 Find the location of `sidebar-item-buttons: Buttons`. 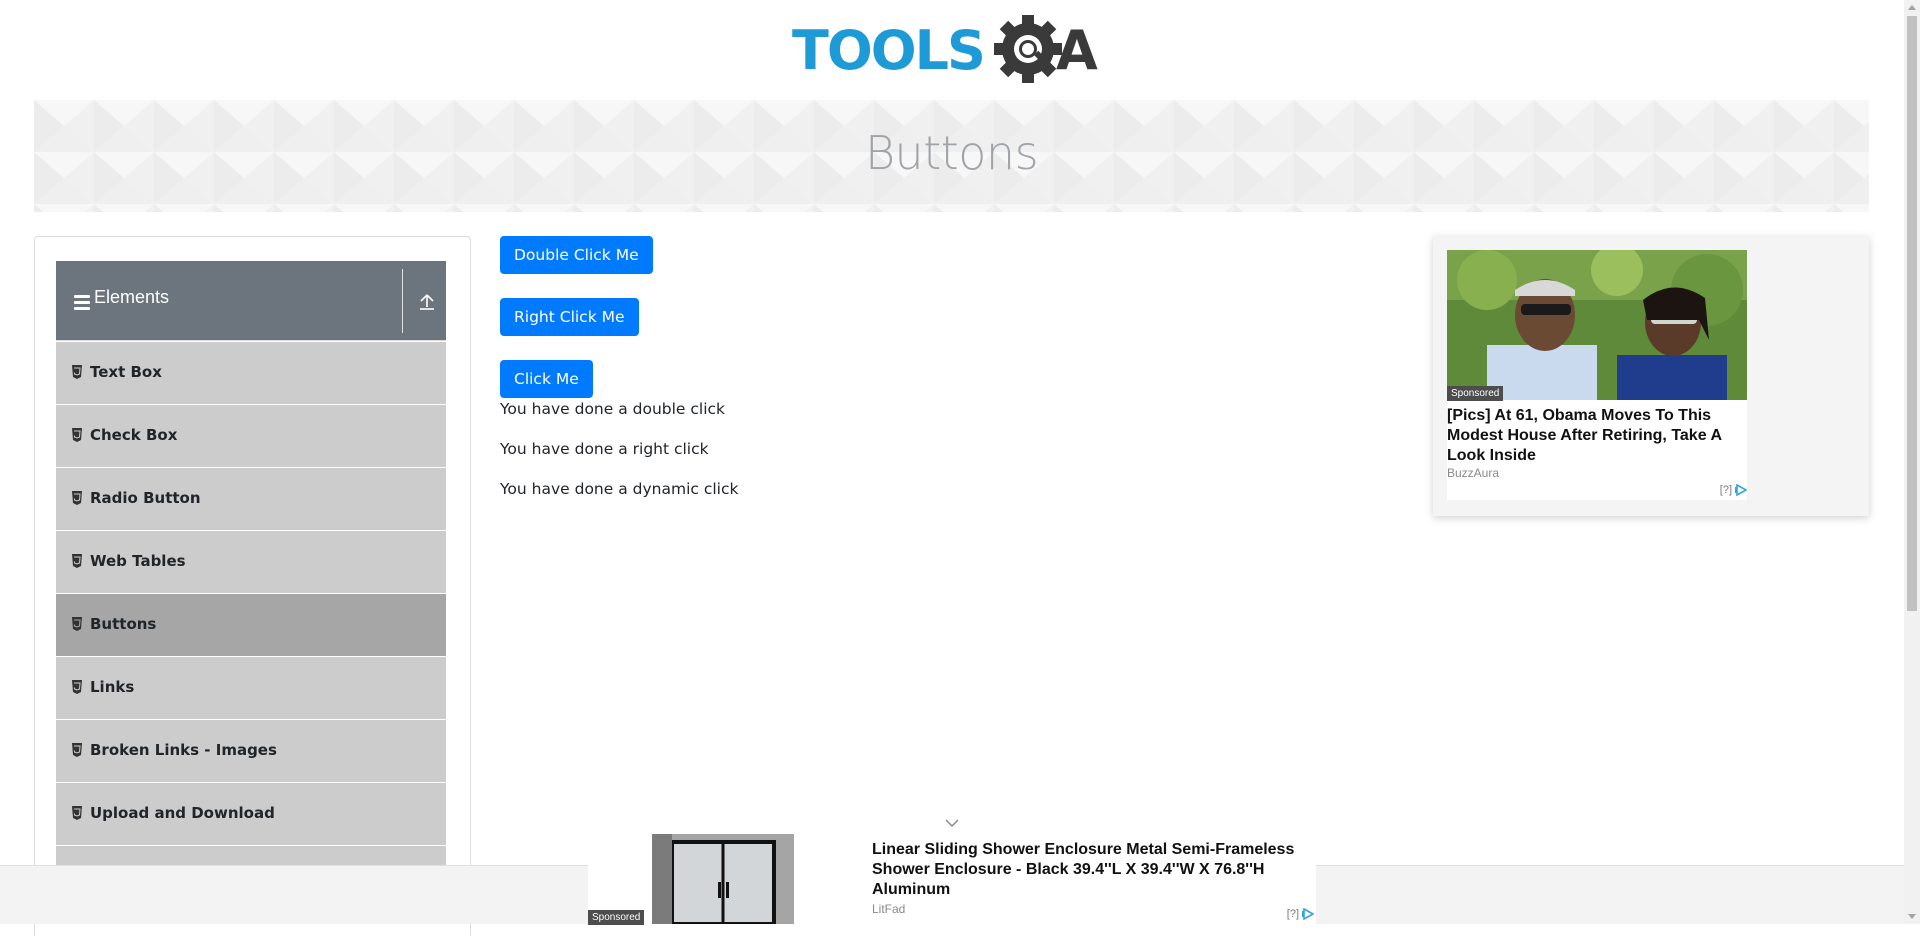

sidebar-item-buttons: Buttons is located at coordinates (251, 625).